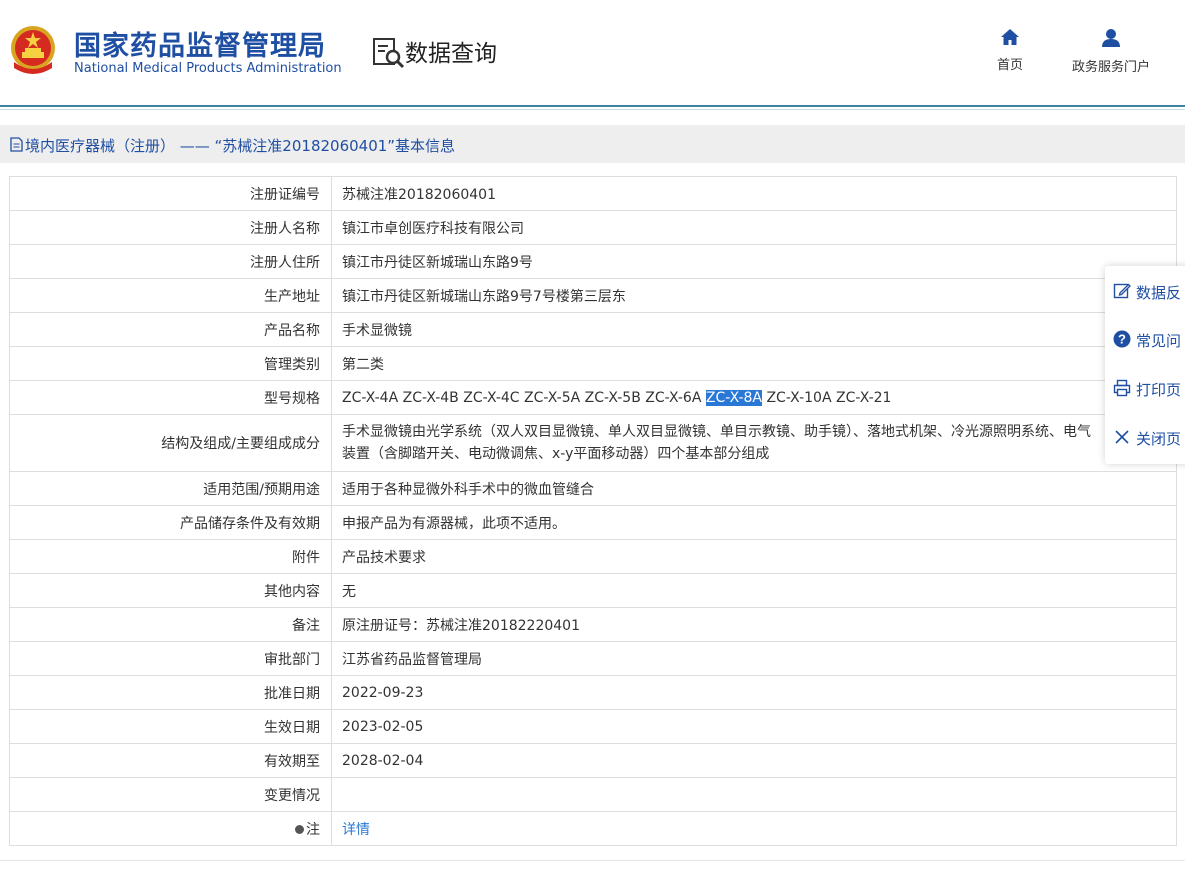  Describe the element at coordinates (1111, 38) in the screenshot. I see `user-icon` at that location.